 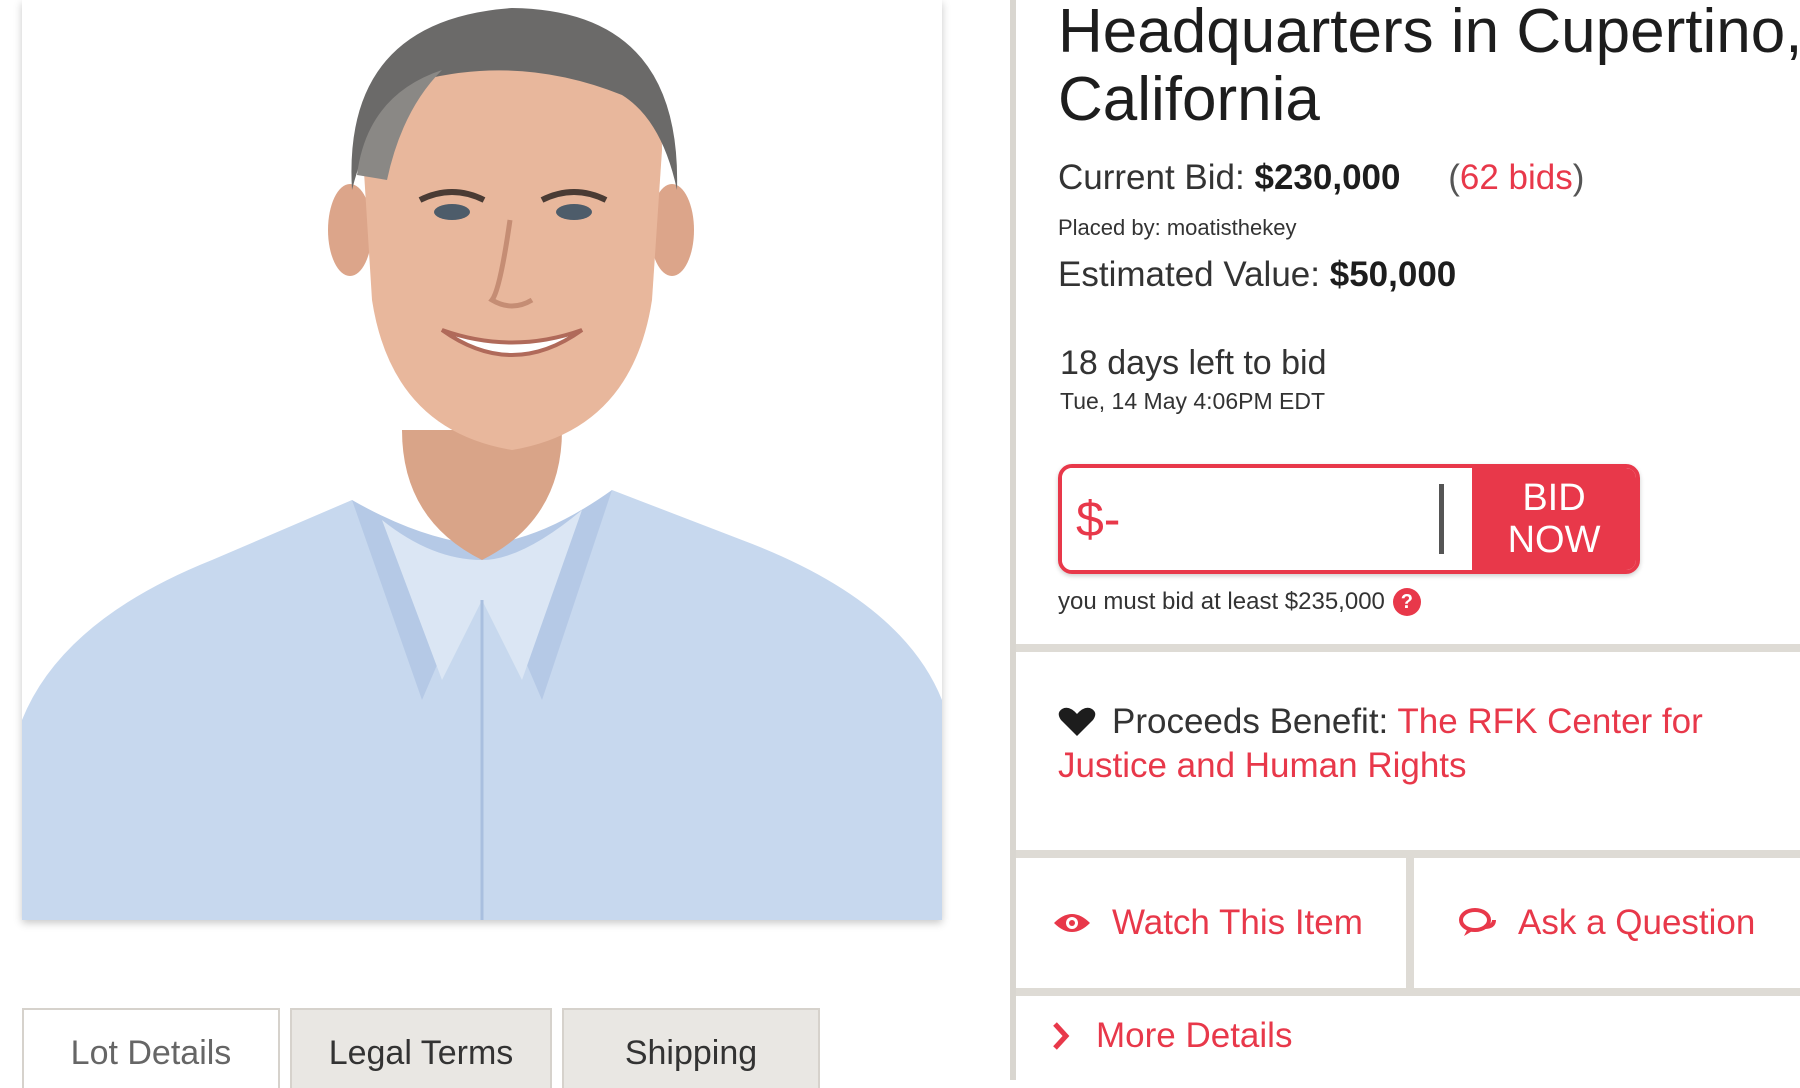 What do you see at coordinates (1637, 922) in the screenshot?
I see `ask-question-label: Ask a Question` at bounding box center [1637, 922].